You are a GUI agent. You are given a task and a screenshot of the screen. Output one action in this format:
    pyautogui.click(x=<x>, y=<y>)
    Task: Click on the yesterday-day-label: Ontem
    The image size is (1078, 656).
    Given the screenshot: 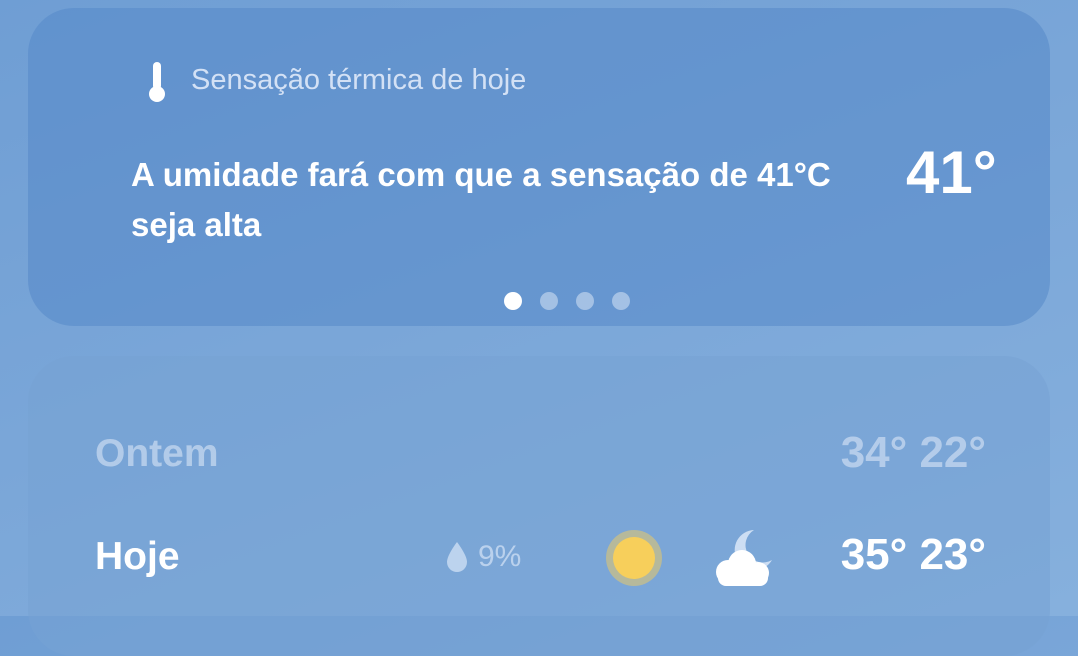 What is the action you would take?
    pyautogui.click(x=157, y=453)
    